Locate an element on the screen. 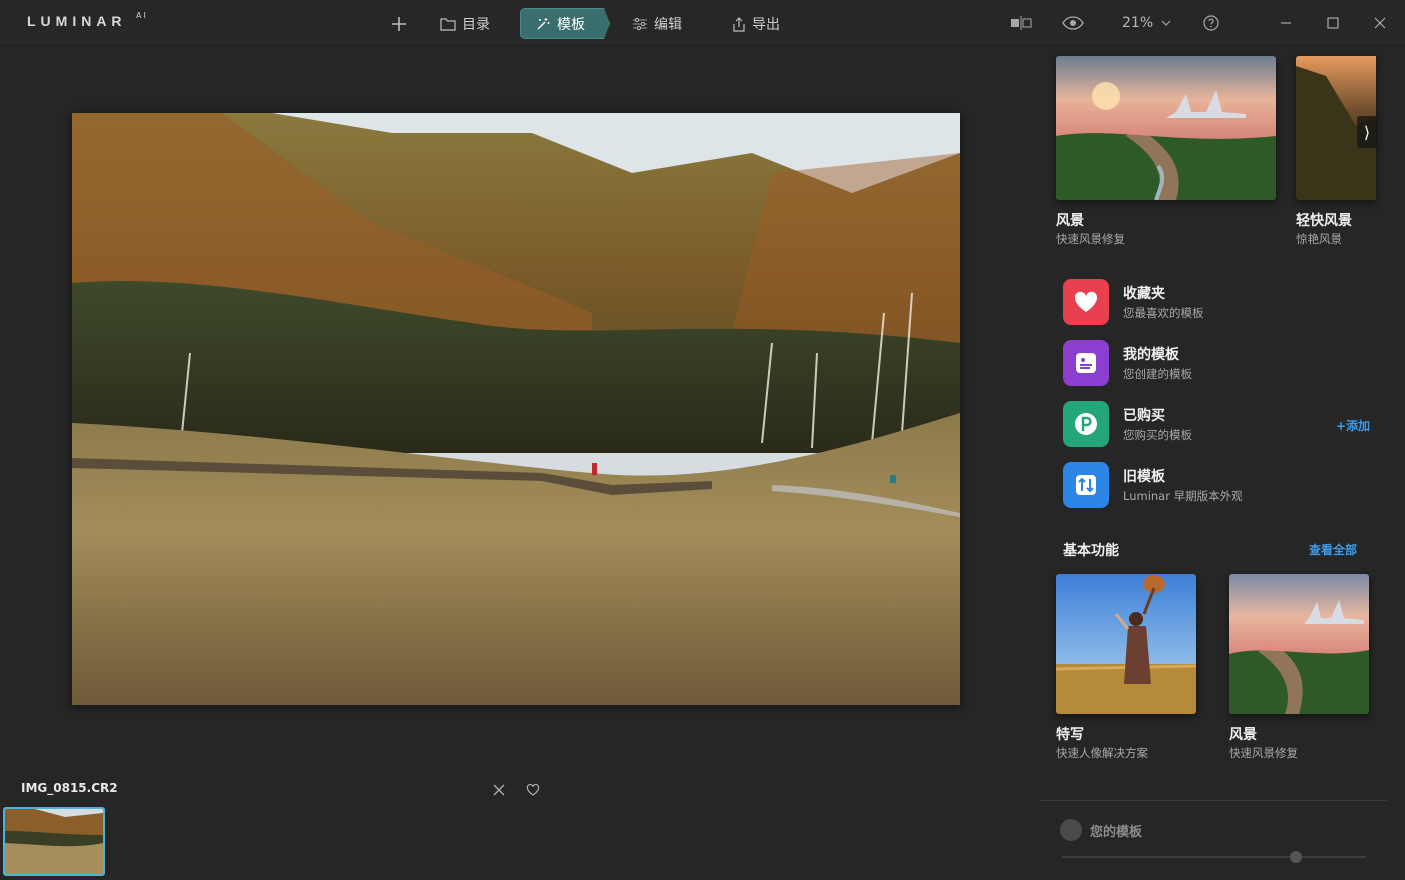 Image resolution: width=1405 pixels, height=880 pixels. chevron-right-icon: ⟩ is located at coordinates (1367, 132).